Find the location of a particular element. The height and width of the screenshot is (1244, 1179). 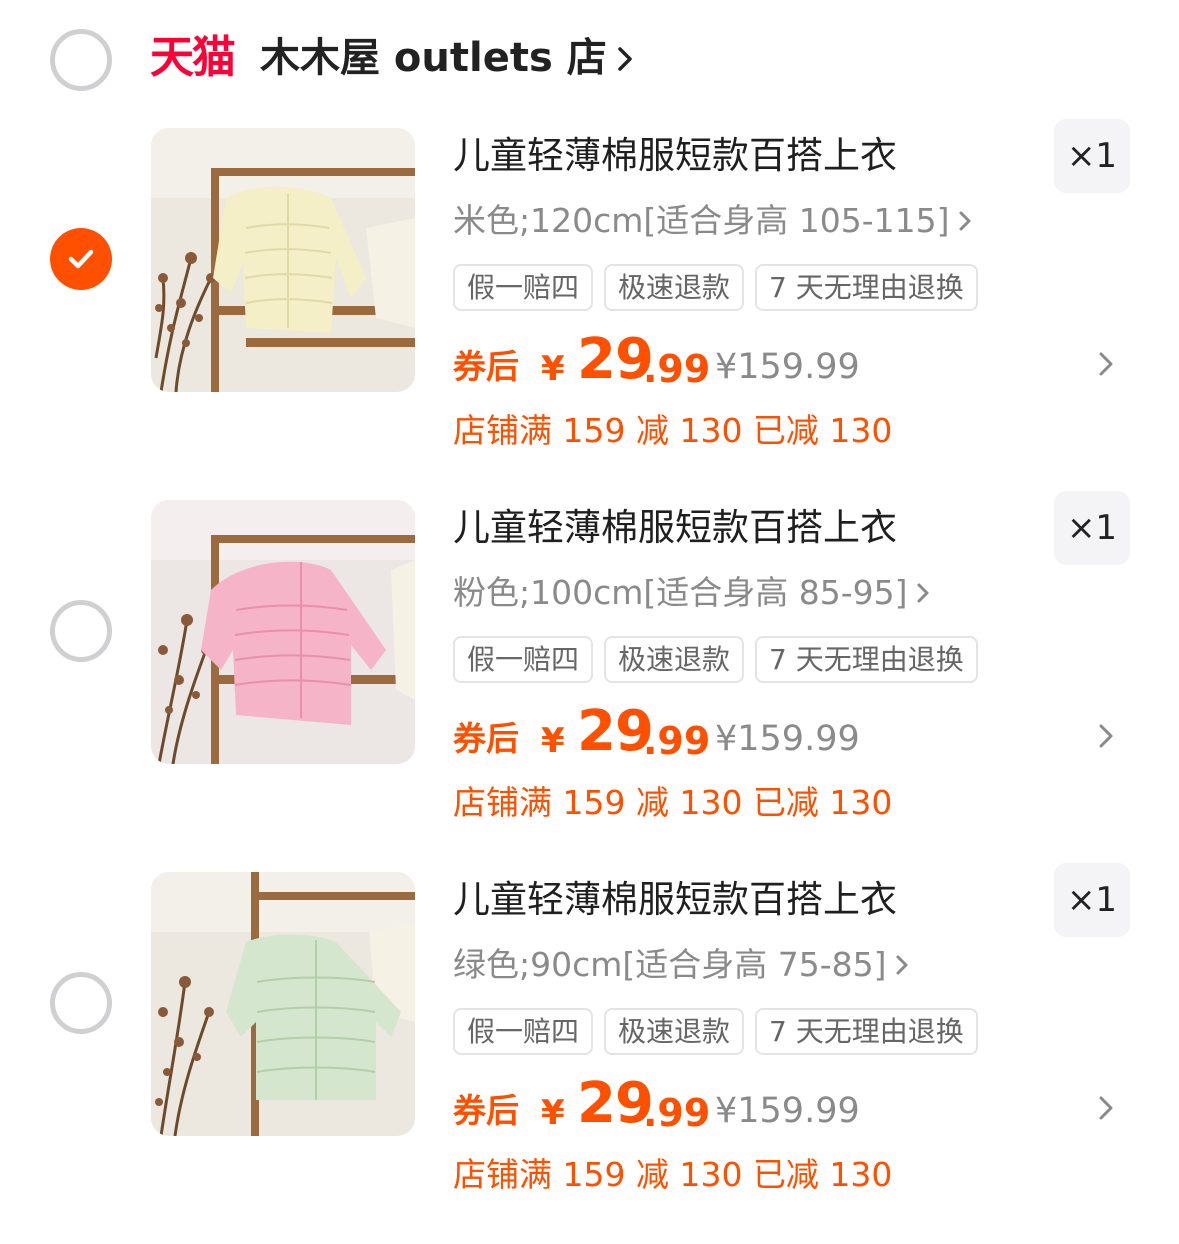

sku-selector: 绿色;90cm[适合身高 75-85] is located at coordinates (681, 966).